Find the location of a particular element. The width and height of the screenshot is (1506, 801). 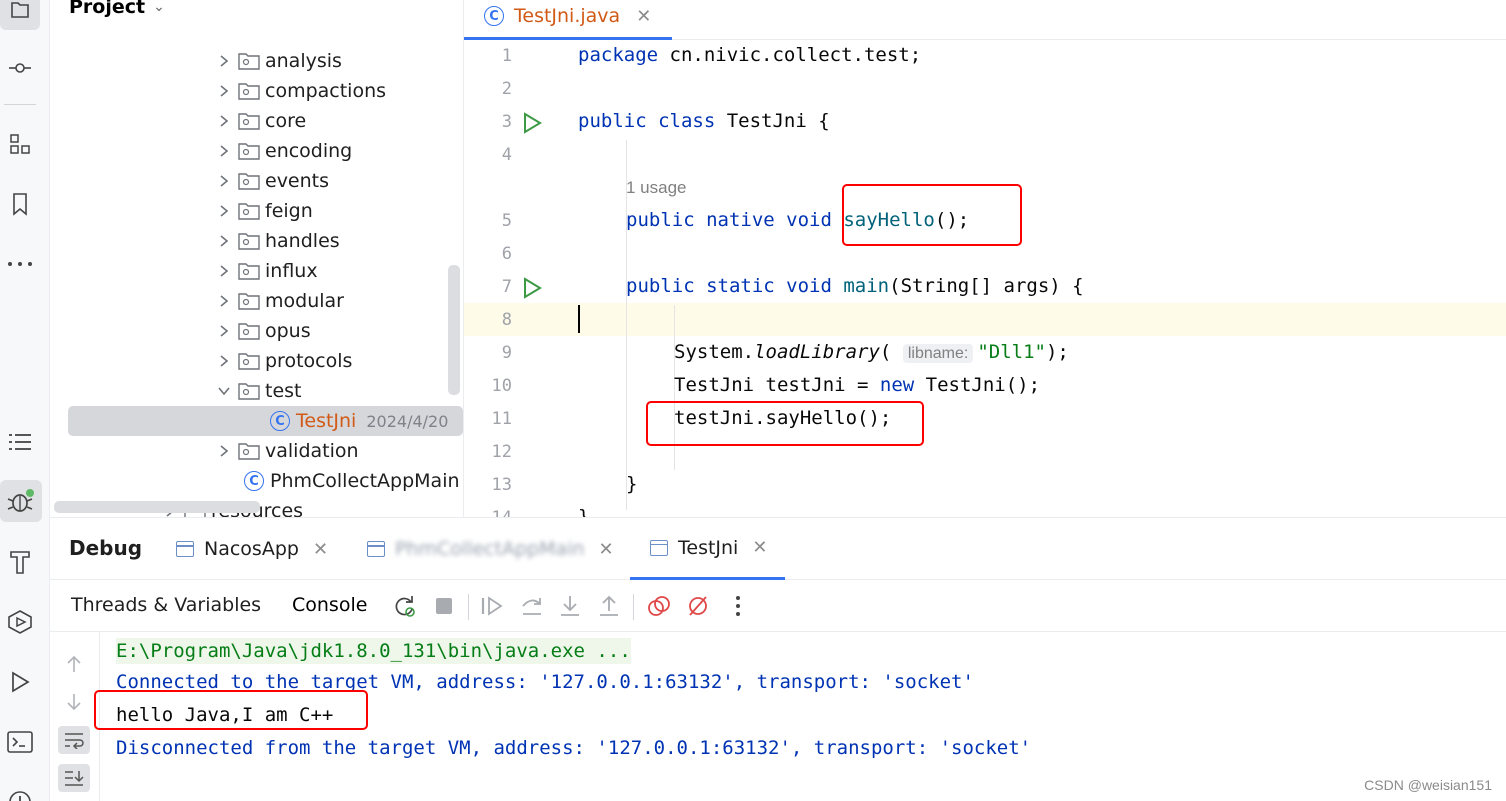

app-icon is located at coordinates (185, 549).